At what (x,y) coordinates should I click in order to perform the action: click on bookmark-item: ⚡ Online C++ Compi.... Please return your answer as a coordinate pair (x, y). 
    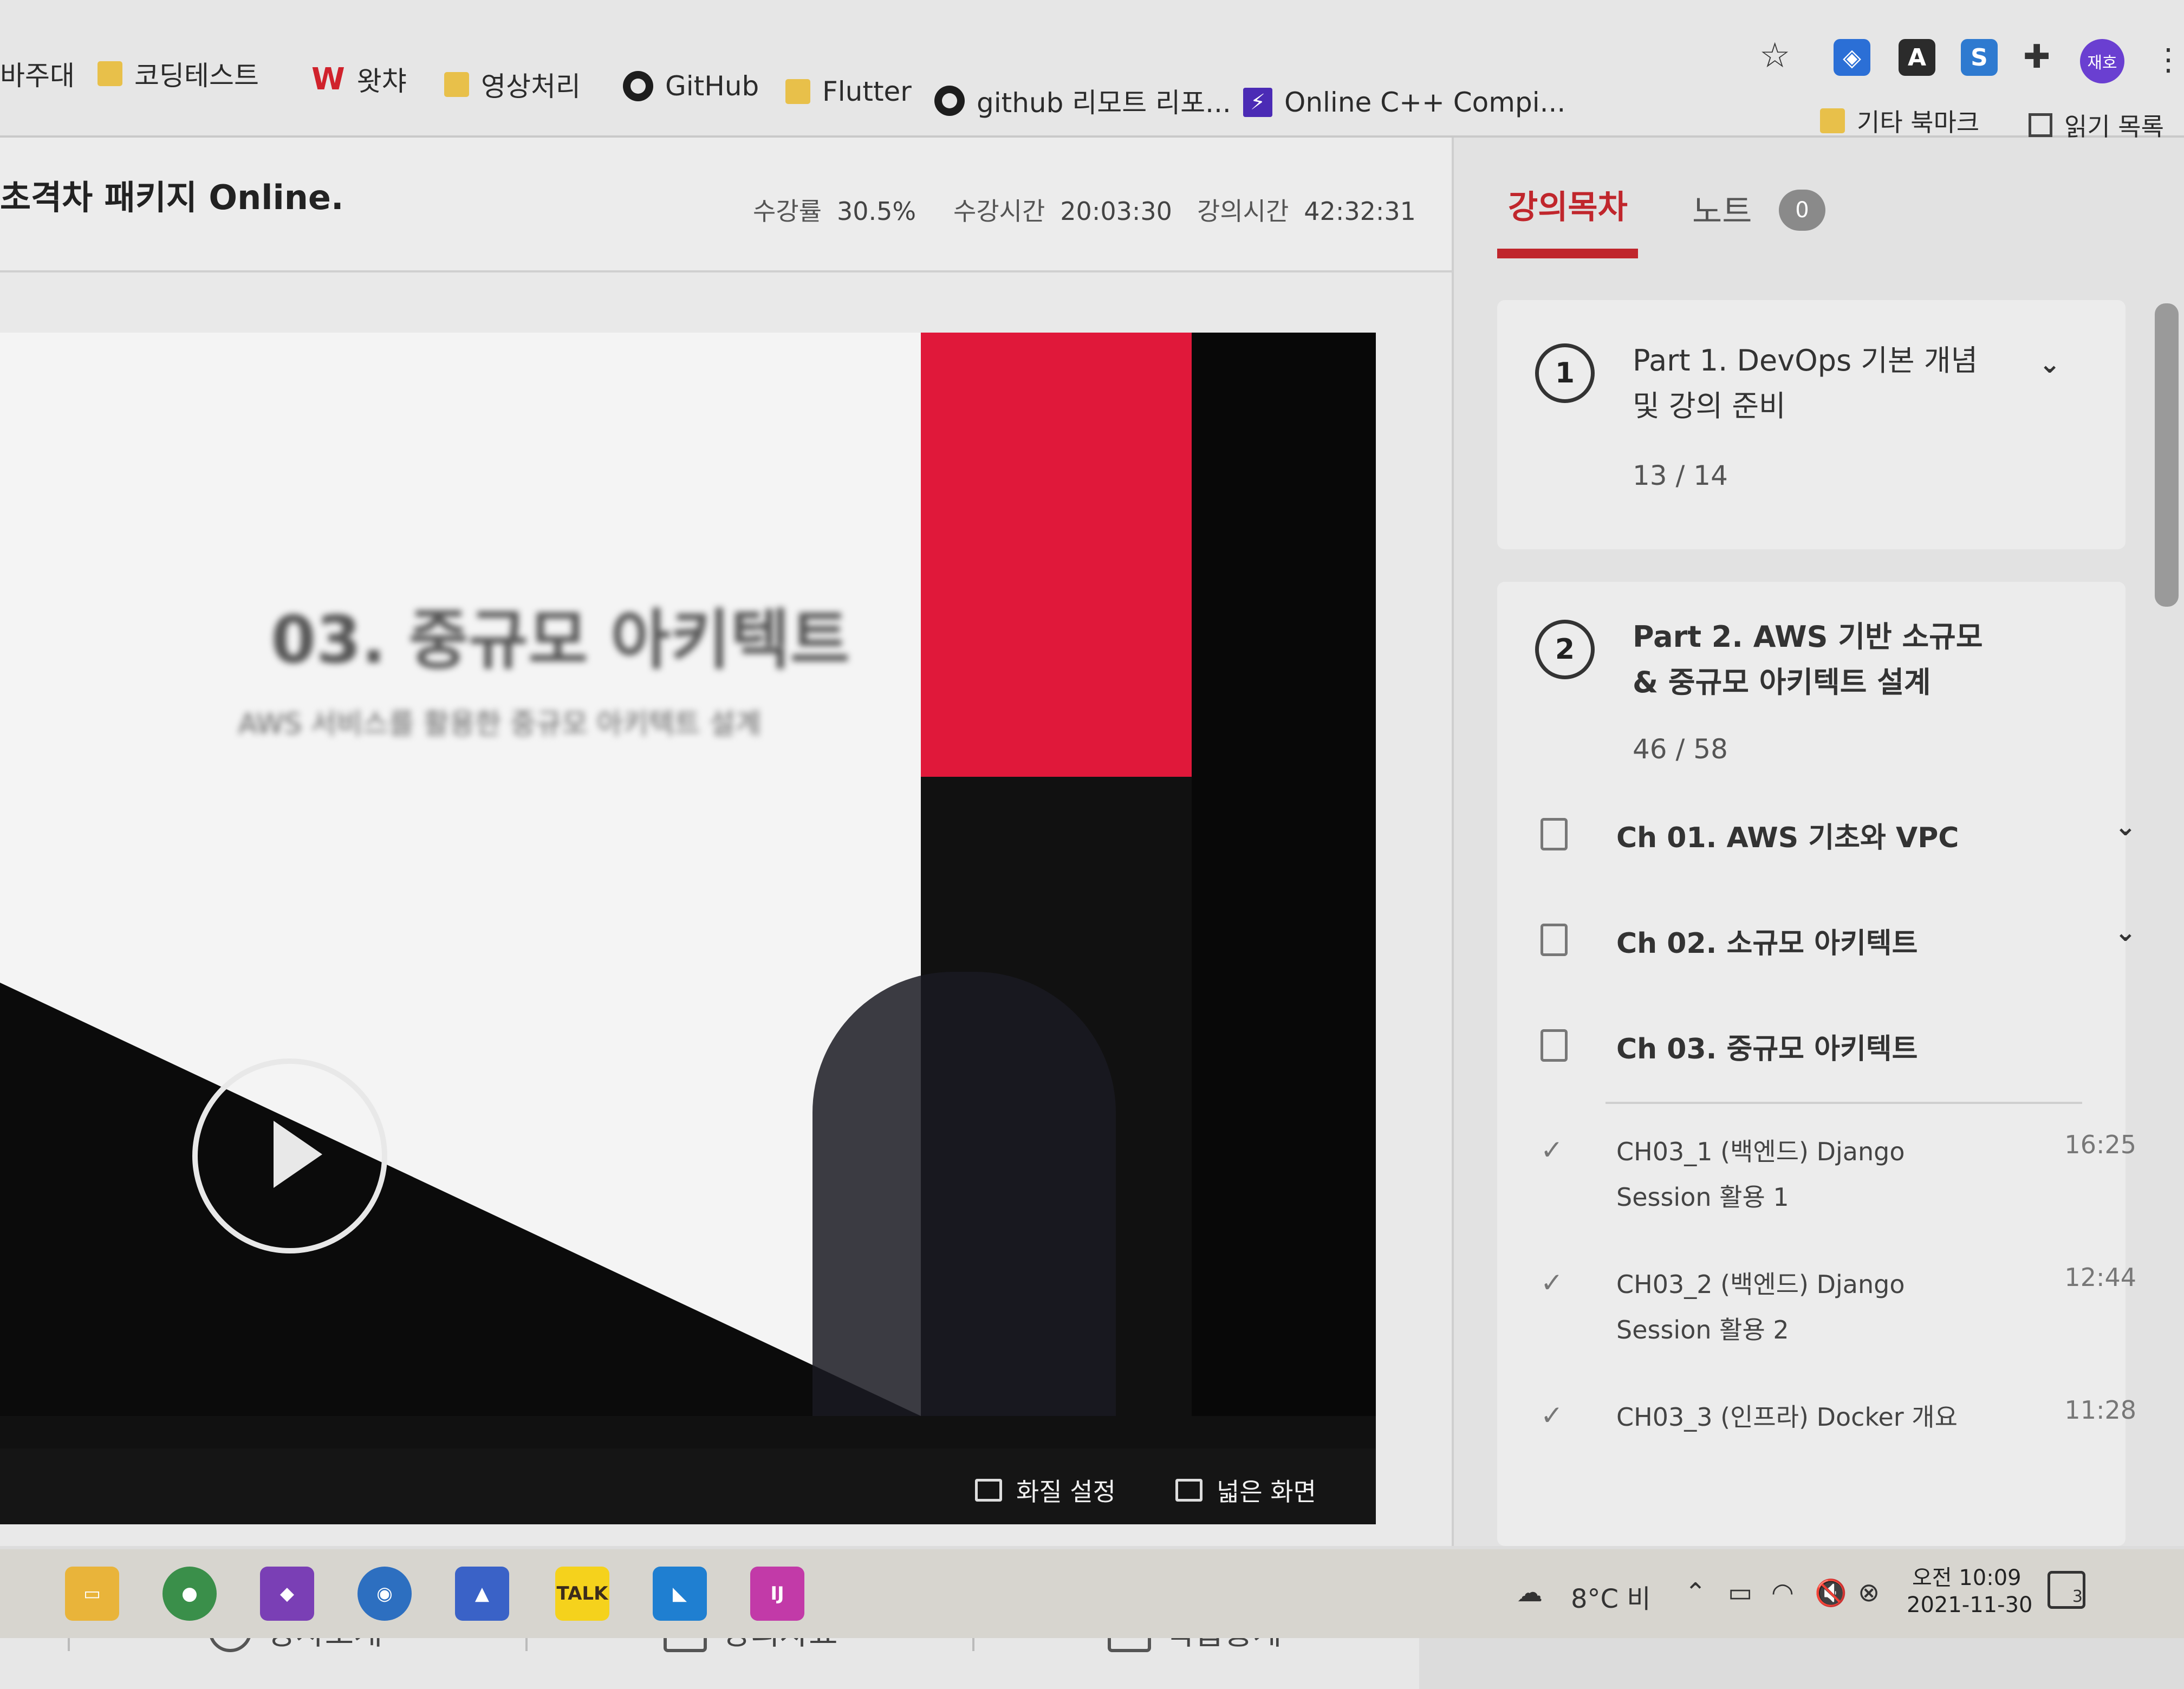
    Looking at the image, I should click on (1404, 102).